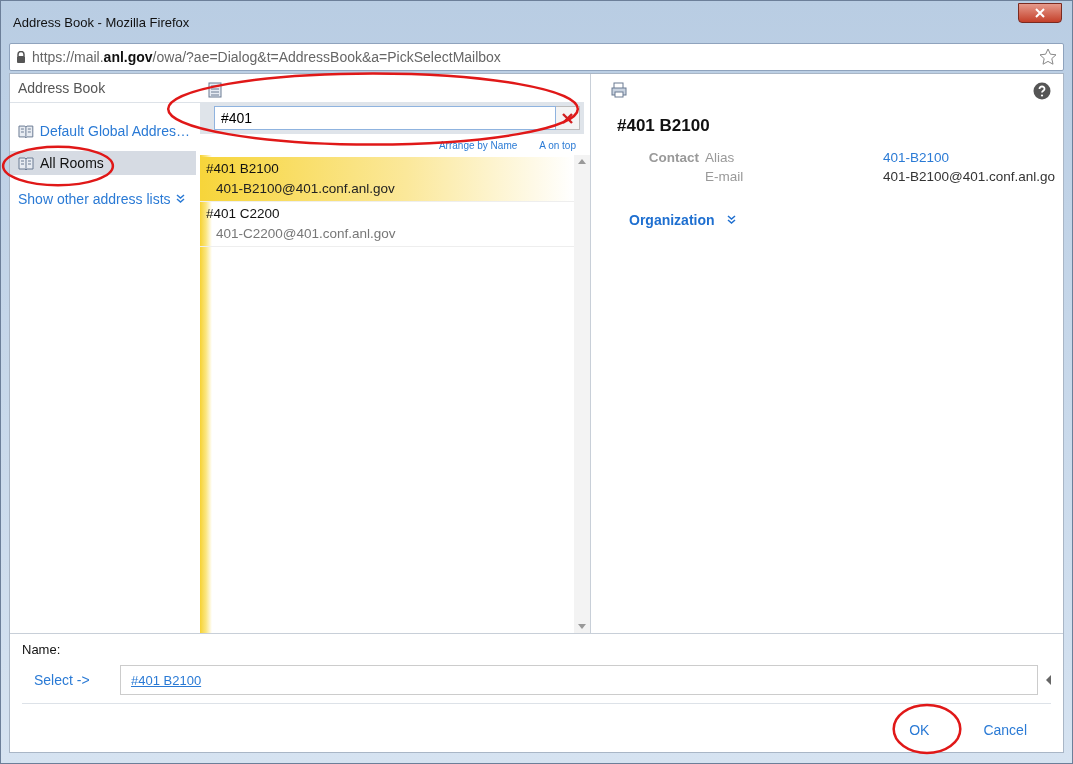  I want to click on recipient-link: #401 B2100, so click(166, 680).